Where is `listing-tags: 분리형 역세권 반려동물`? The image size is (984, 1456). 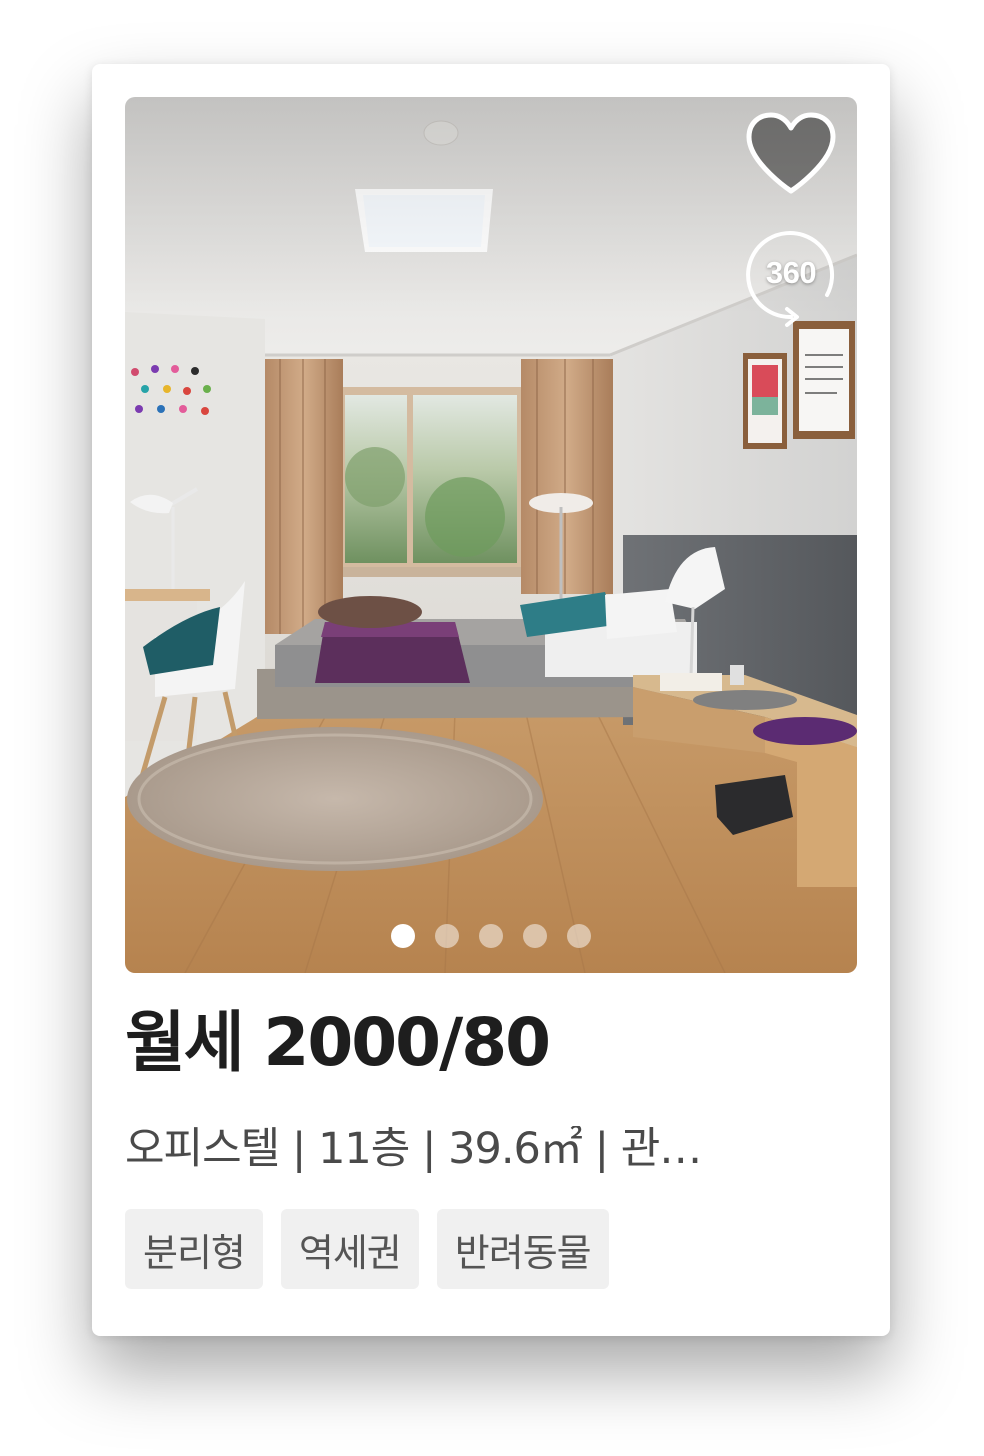
listing-tags: 분리형 역세권 반려동물 is located at coordinates (367, 1249).